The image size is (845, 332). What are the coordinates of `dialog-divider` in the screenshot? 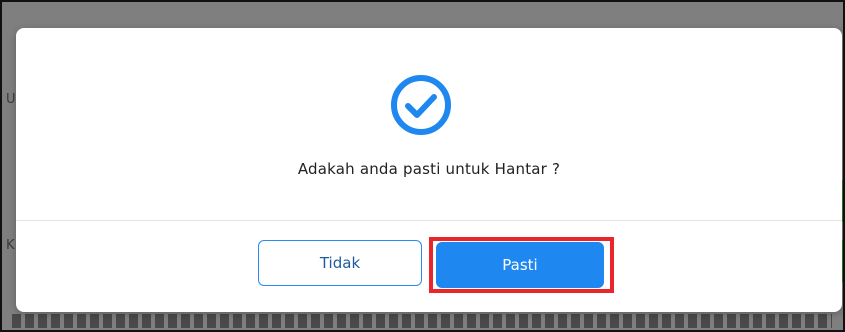 It's located at (429, 220).